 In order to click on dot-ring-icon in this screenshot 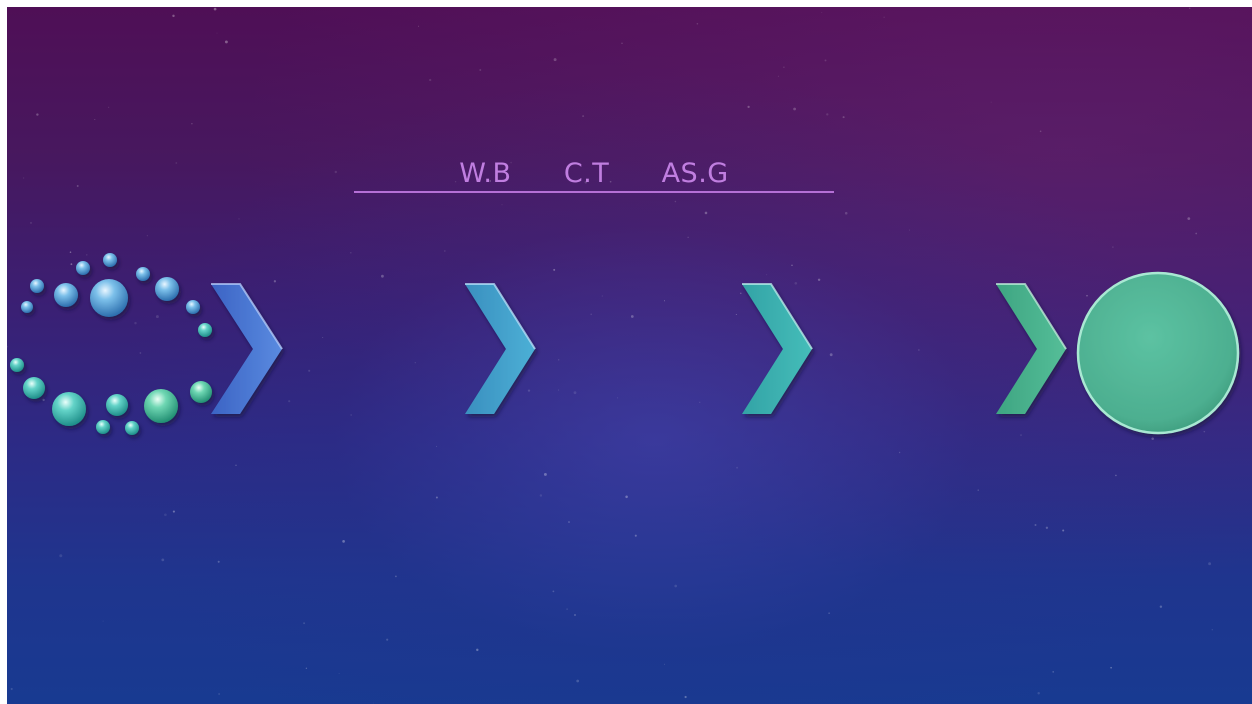, I will do `click(111, 344)`.